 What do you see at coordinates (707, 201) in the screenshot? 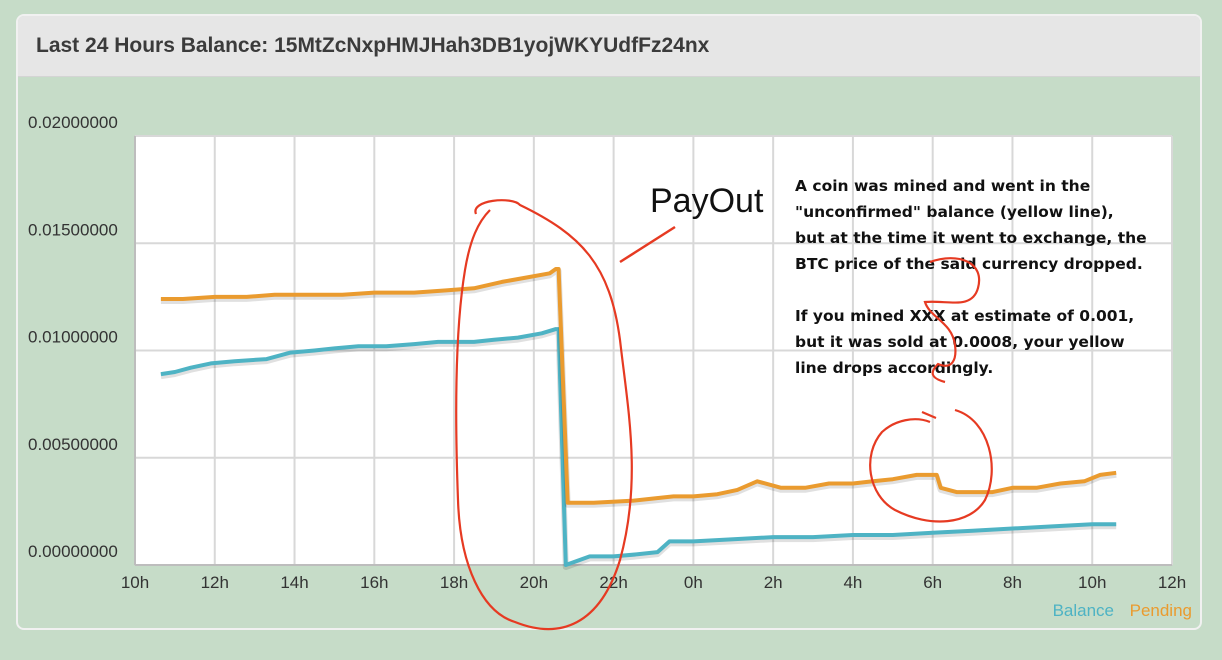
I see `payout-annotation-text: PayOut` at bounding box center [707, 201].